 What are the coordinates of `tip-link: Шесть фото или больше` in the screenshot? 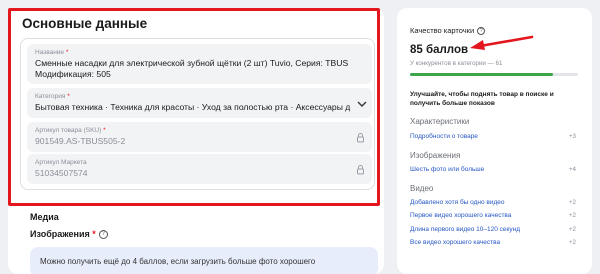 It's located at (447, 169).